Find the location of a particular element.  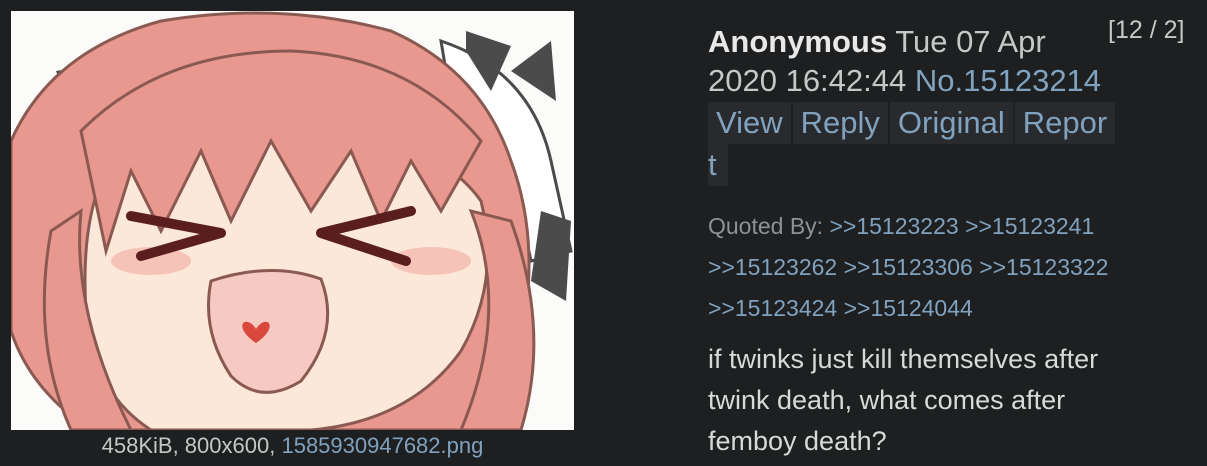

quote-link: >>15124044 is located at coordinates (908, 308).